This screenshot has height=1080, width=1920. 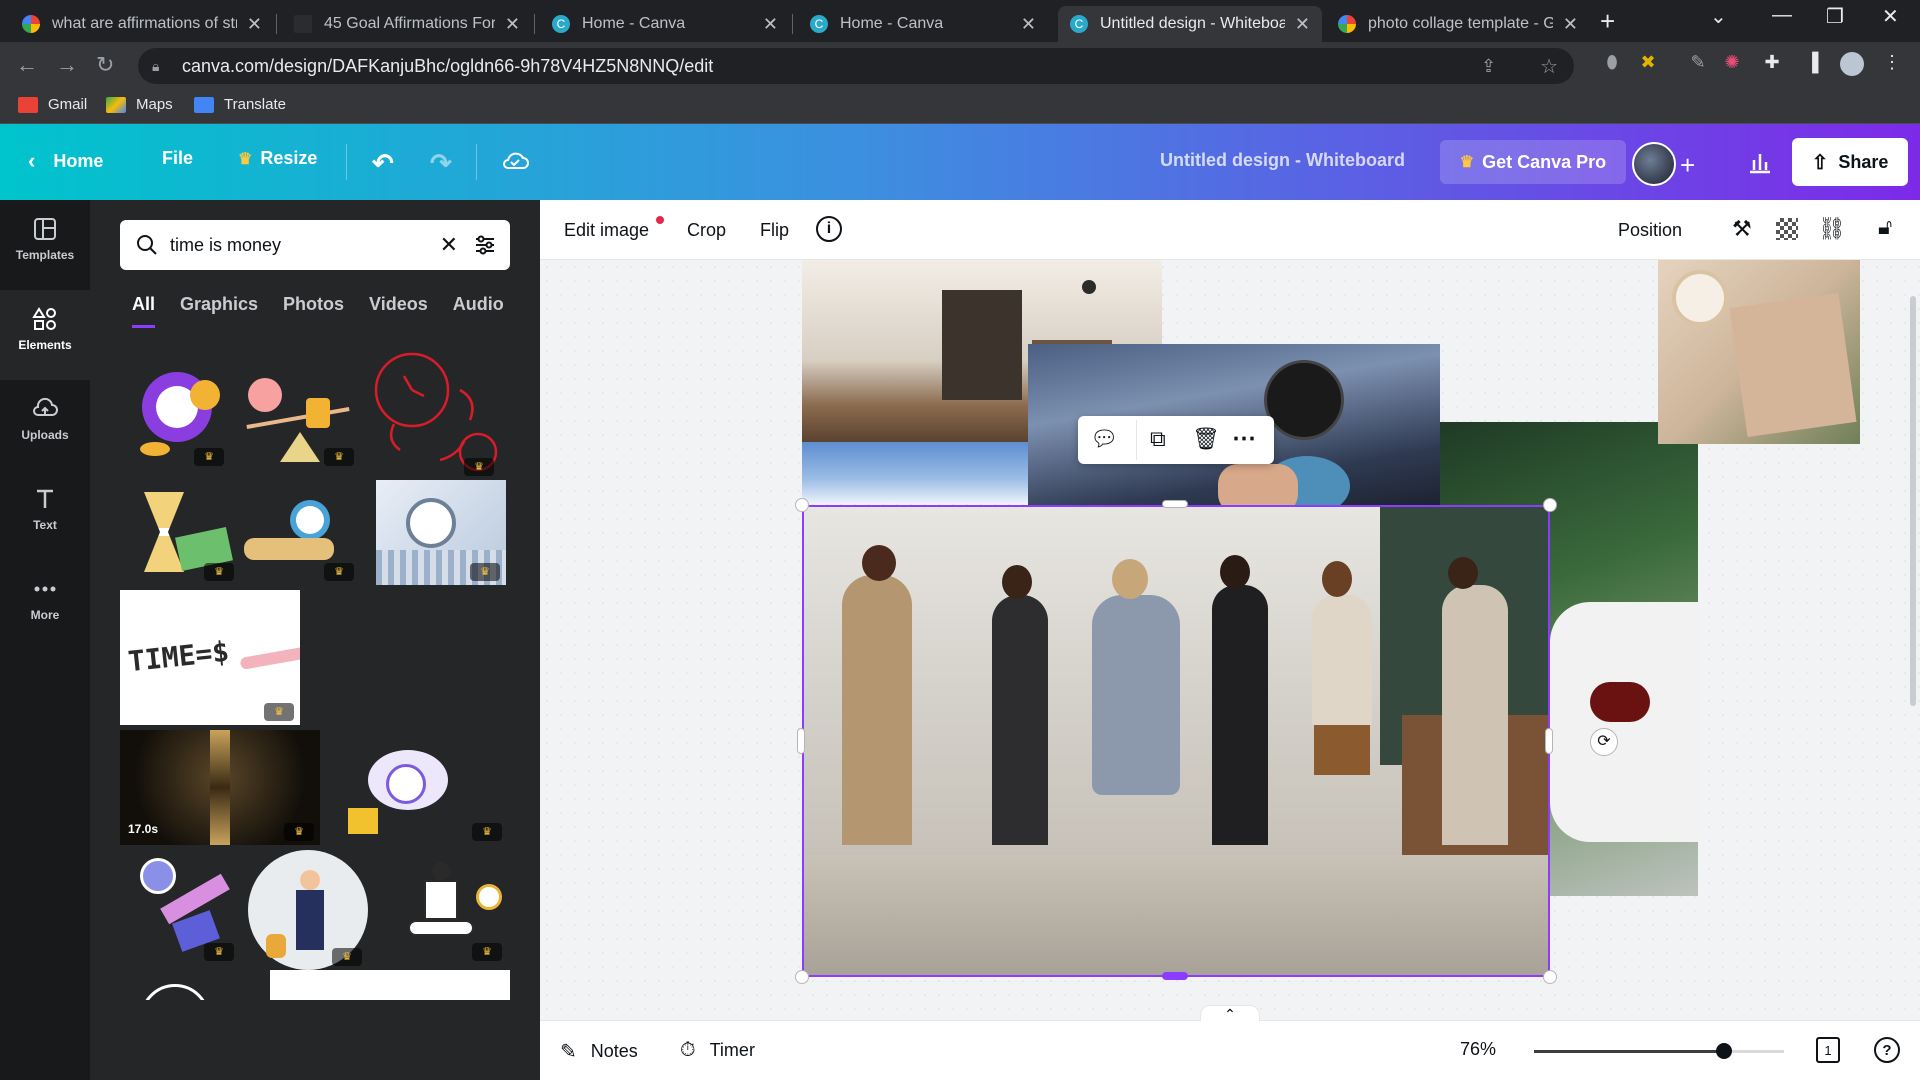 What do you see at coordinates (142, 24) in the screenshot?
I see `browser-tab: what are affirmations of str ✕` at bounding box center [142, 24].